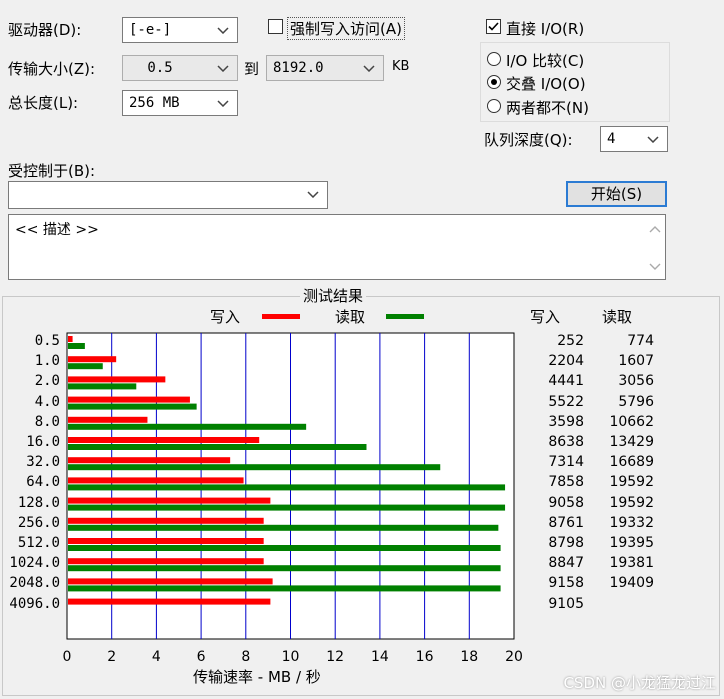 This screenshot has width=724, height=699. What do you see at coordinates (631, 563) in the screenshot?
I see `read-value: 19381` at bounding box center [631, 563].